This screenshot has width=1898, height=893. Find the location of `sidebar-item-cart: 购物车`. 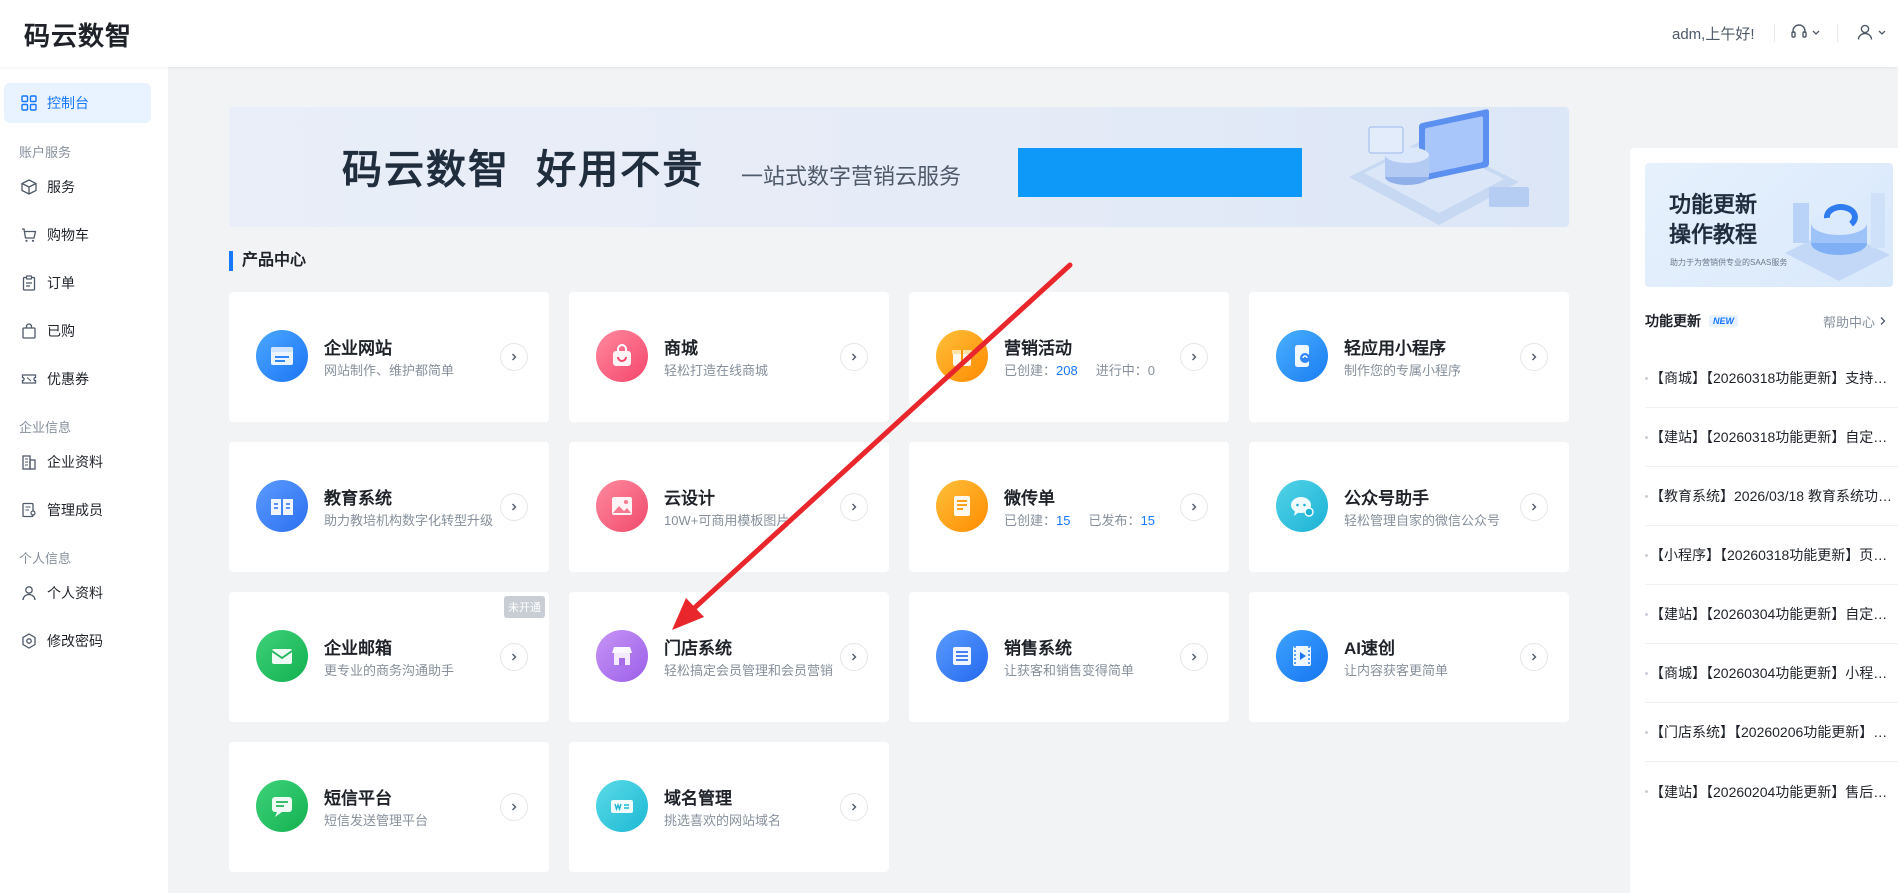

sidebar-item-cart: 购物车 is located at coordinates (77, 235).